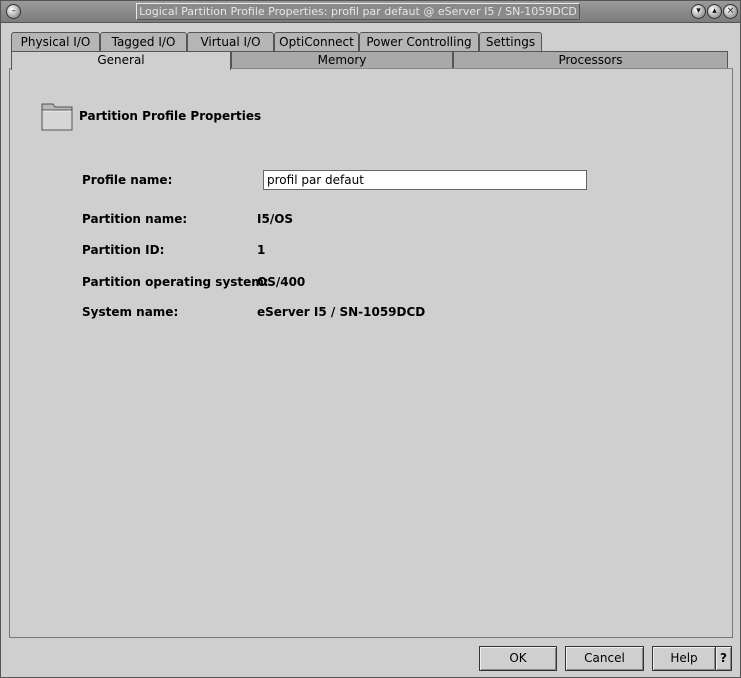 This screenshot has width=741, height=678. I want to click on tab-settings: Settings, so click(510, 41).